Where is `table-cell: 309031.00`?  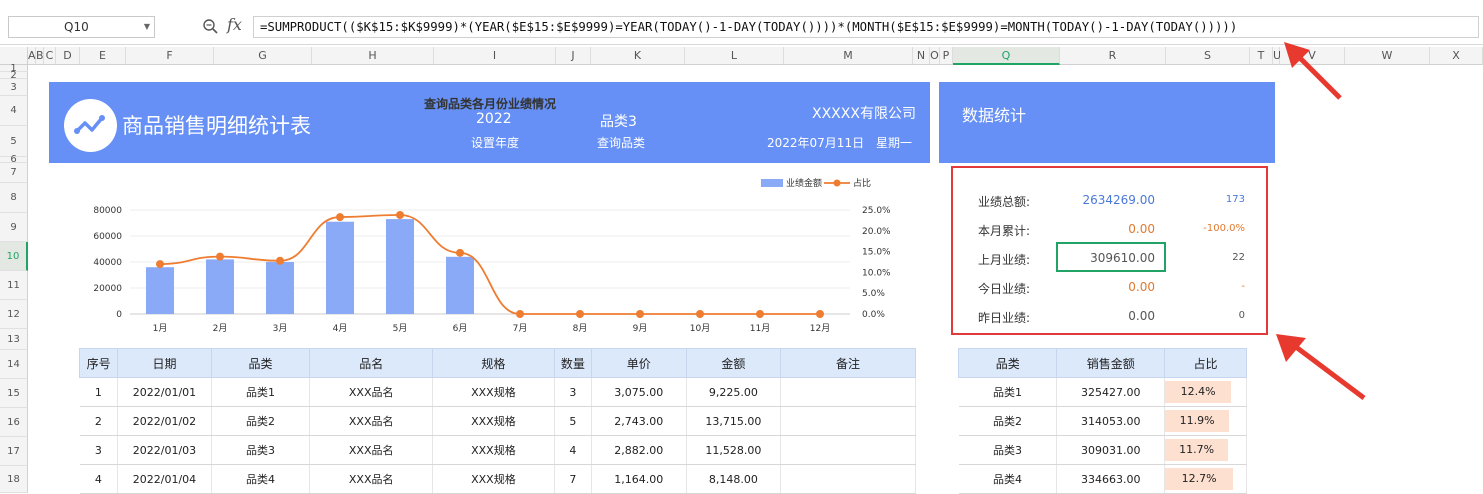 table-cell: 309031.00 is located at coordinates (1111, 450).